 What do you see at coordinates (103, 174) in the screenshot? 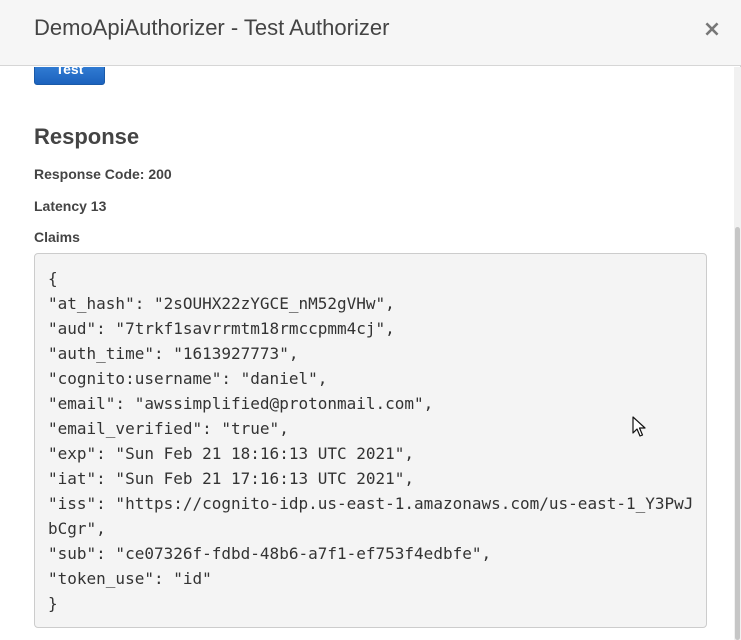
I see `response-code: Response Code: 200` at bounding box center [103, 174].